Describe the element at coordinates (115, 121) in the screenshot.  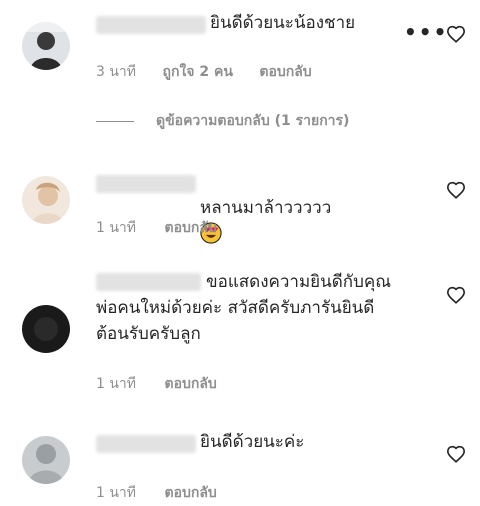
I see `replies-divider` at that location.